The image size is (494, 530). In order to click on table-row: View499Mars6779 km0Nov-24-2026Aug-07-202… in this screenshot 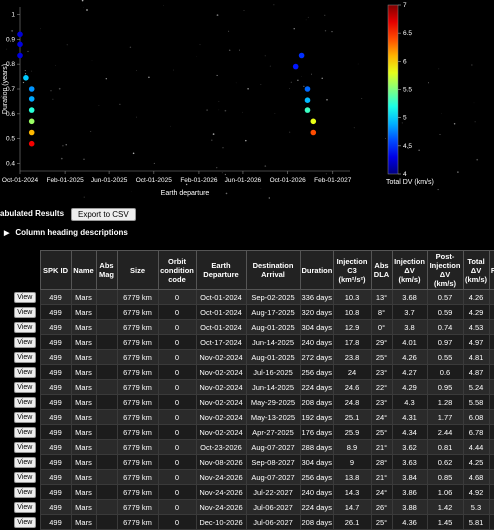, I will do `click(252, 477)`.